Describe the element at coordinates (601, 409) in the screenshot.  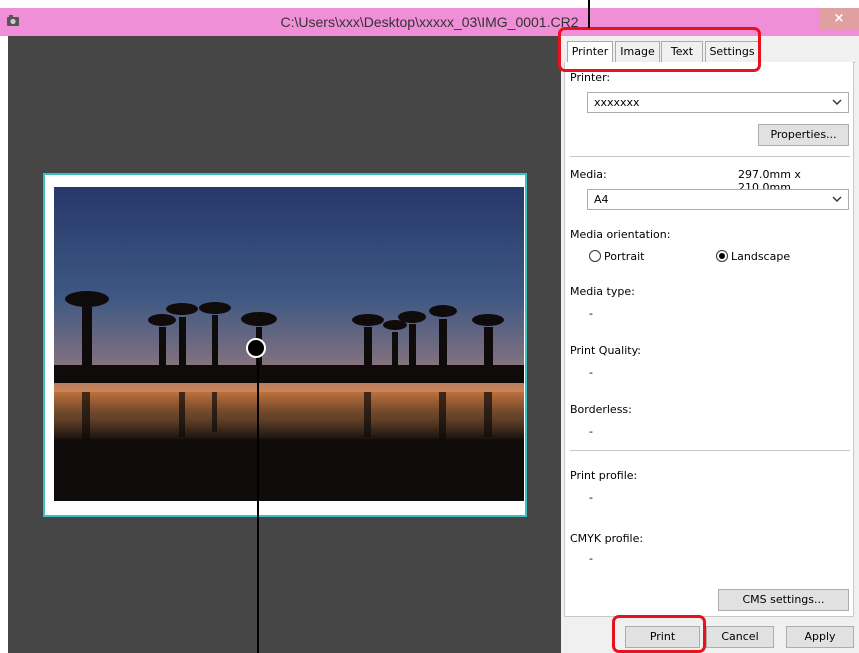
I see `borderless-label: Borderless:` at that location.